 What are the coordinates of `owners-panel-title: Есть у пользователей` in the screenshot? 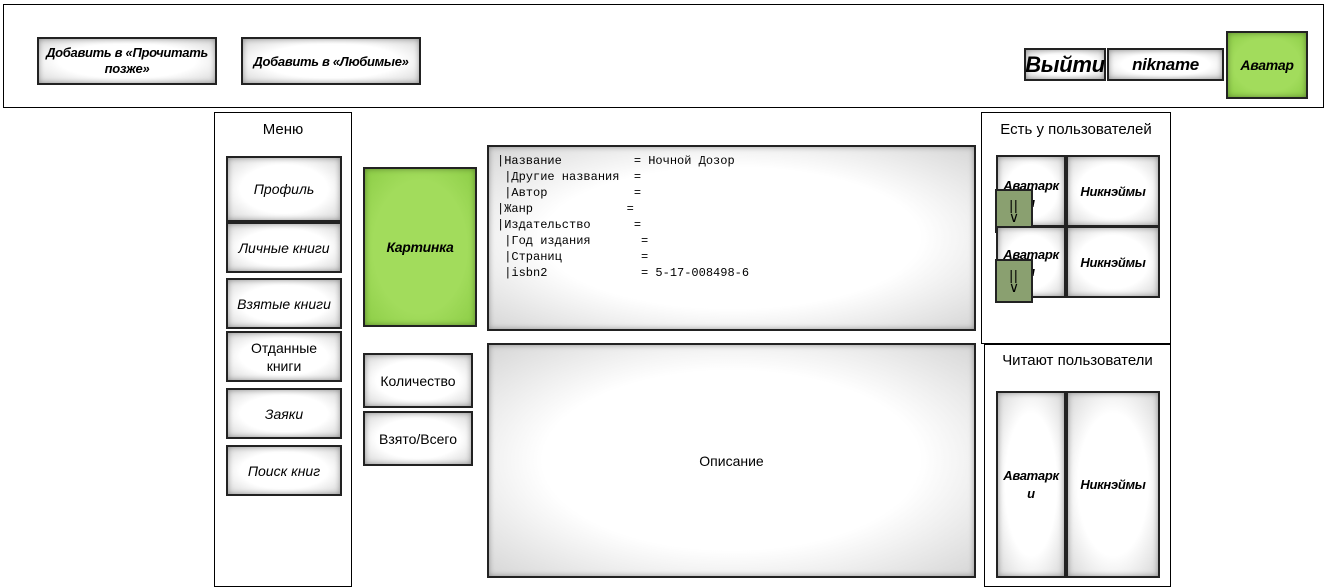 It's located at (1076, 129).